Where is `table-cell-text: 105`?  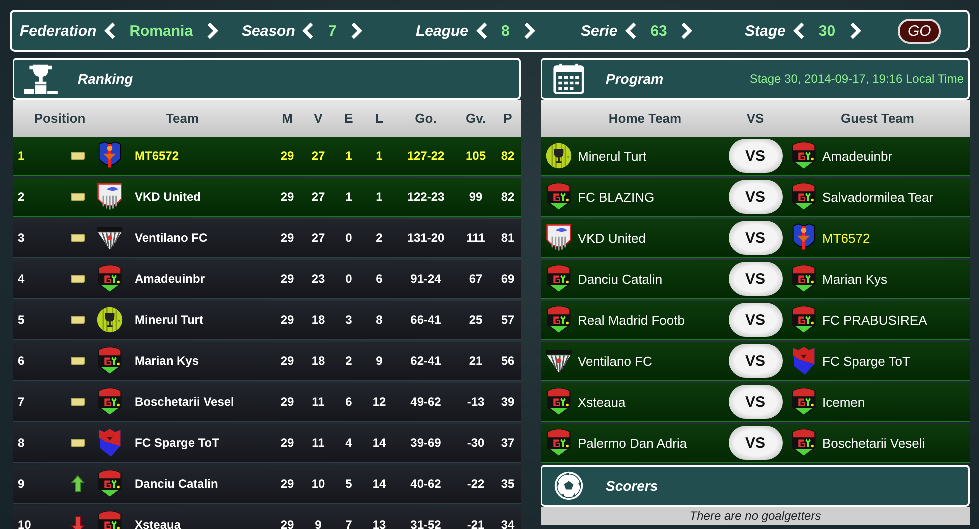
table-cell-text: 105 is located at coordinates (476, 156).